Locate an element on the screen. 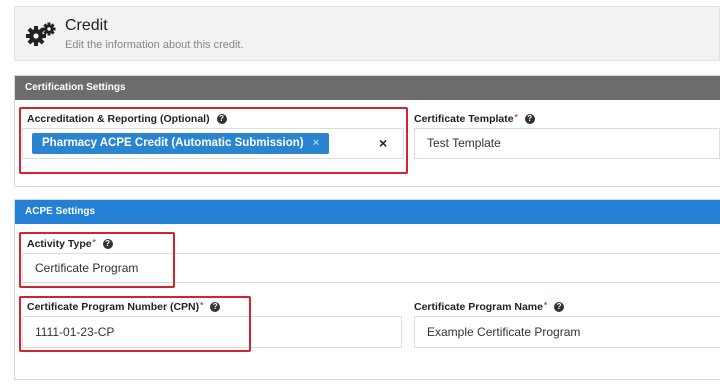 The width and height of the screenshot is (720, 384). highlight-activity-type is located at coordinates (97, 260).